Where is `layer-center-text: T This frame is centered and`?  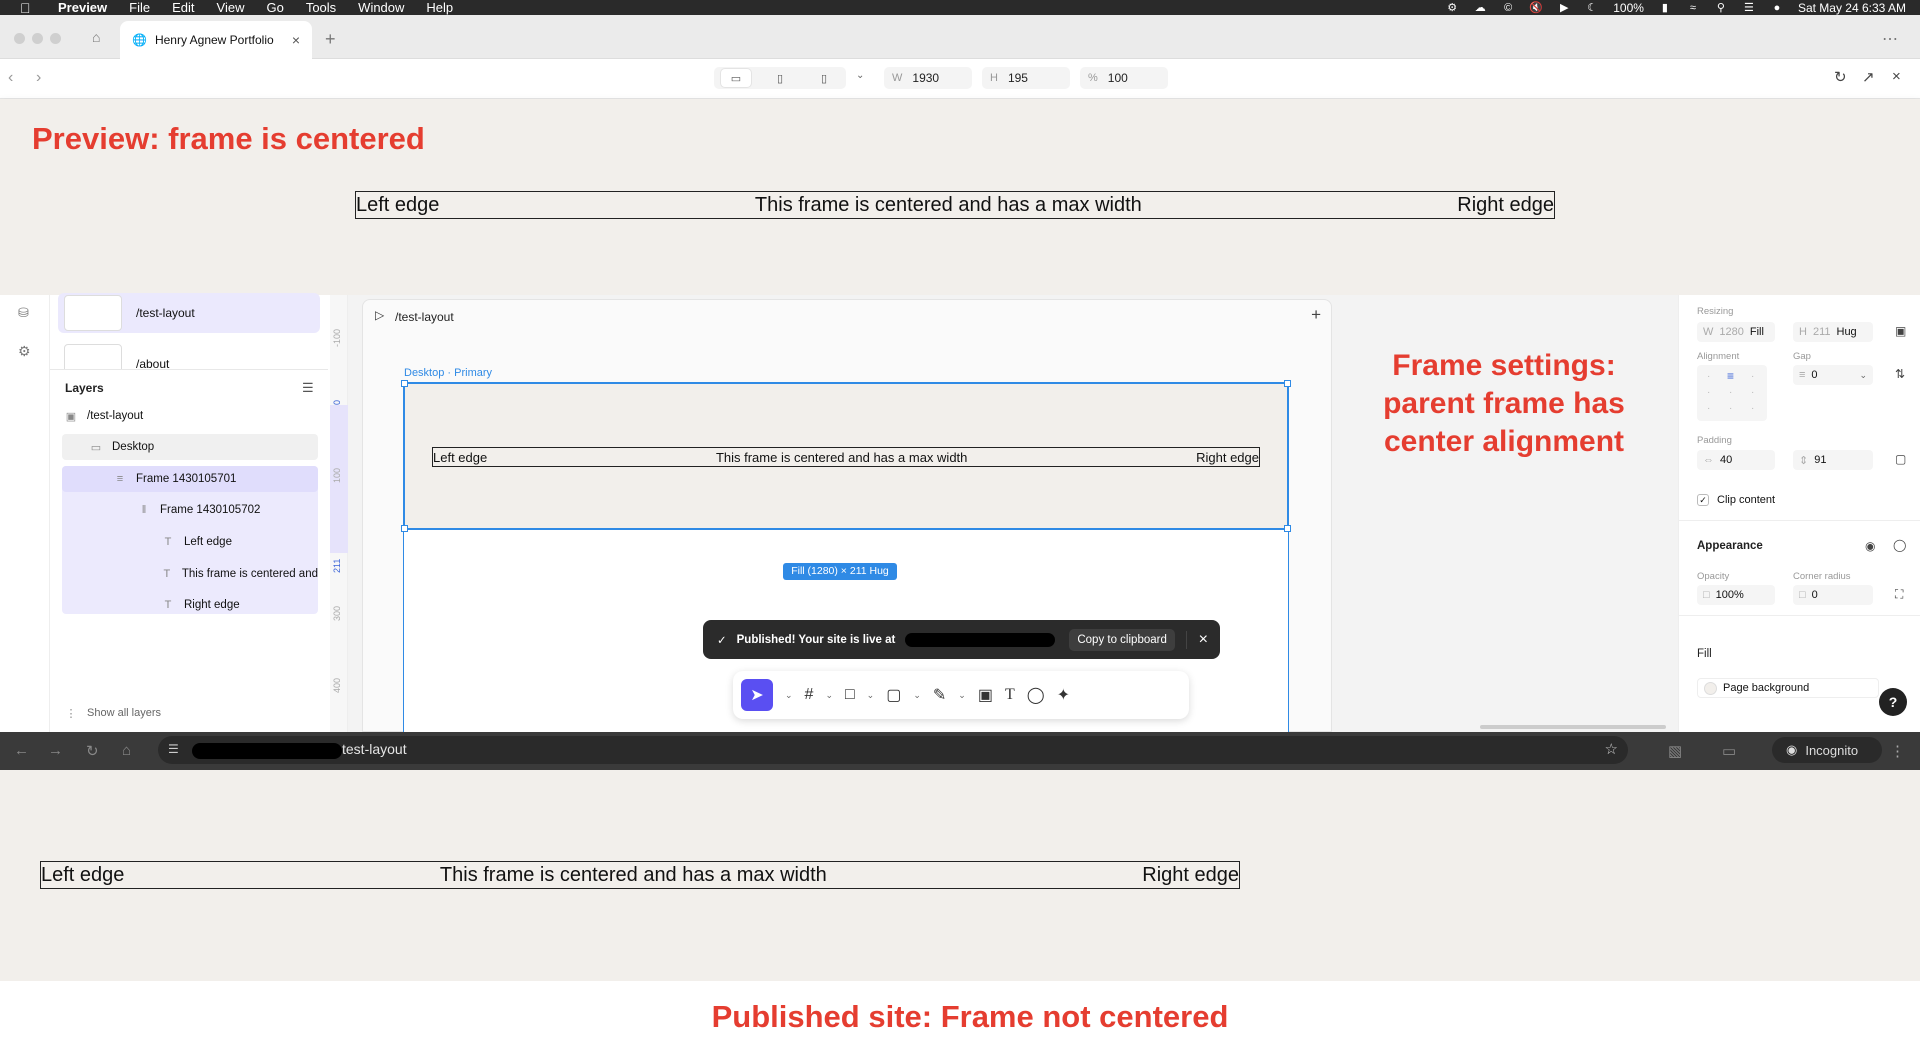
layer-center-text: T This frame is centered and is located at coordinates (190, 574).